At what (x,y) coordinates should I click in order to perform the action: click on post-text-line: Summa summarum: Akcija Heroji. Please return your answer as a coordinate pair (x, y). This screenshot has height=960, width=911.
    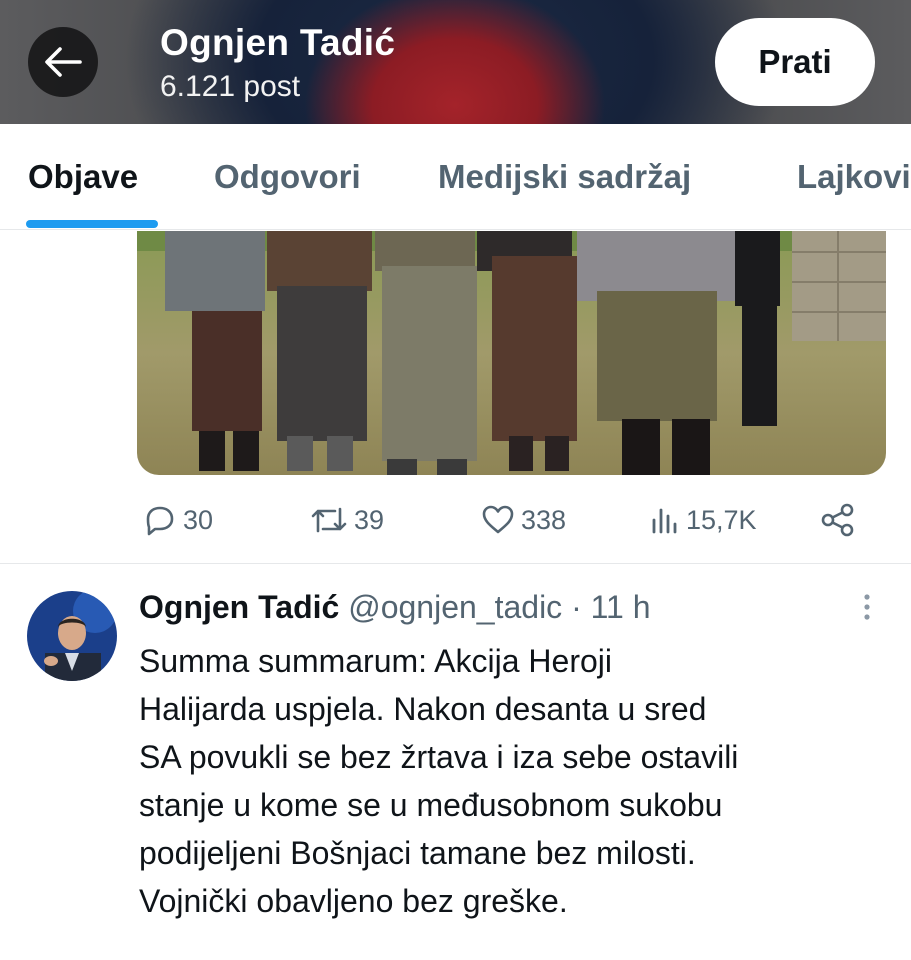
    Looking at the image, I should click on (375, 661).